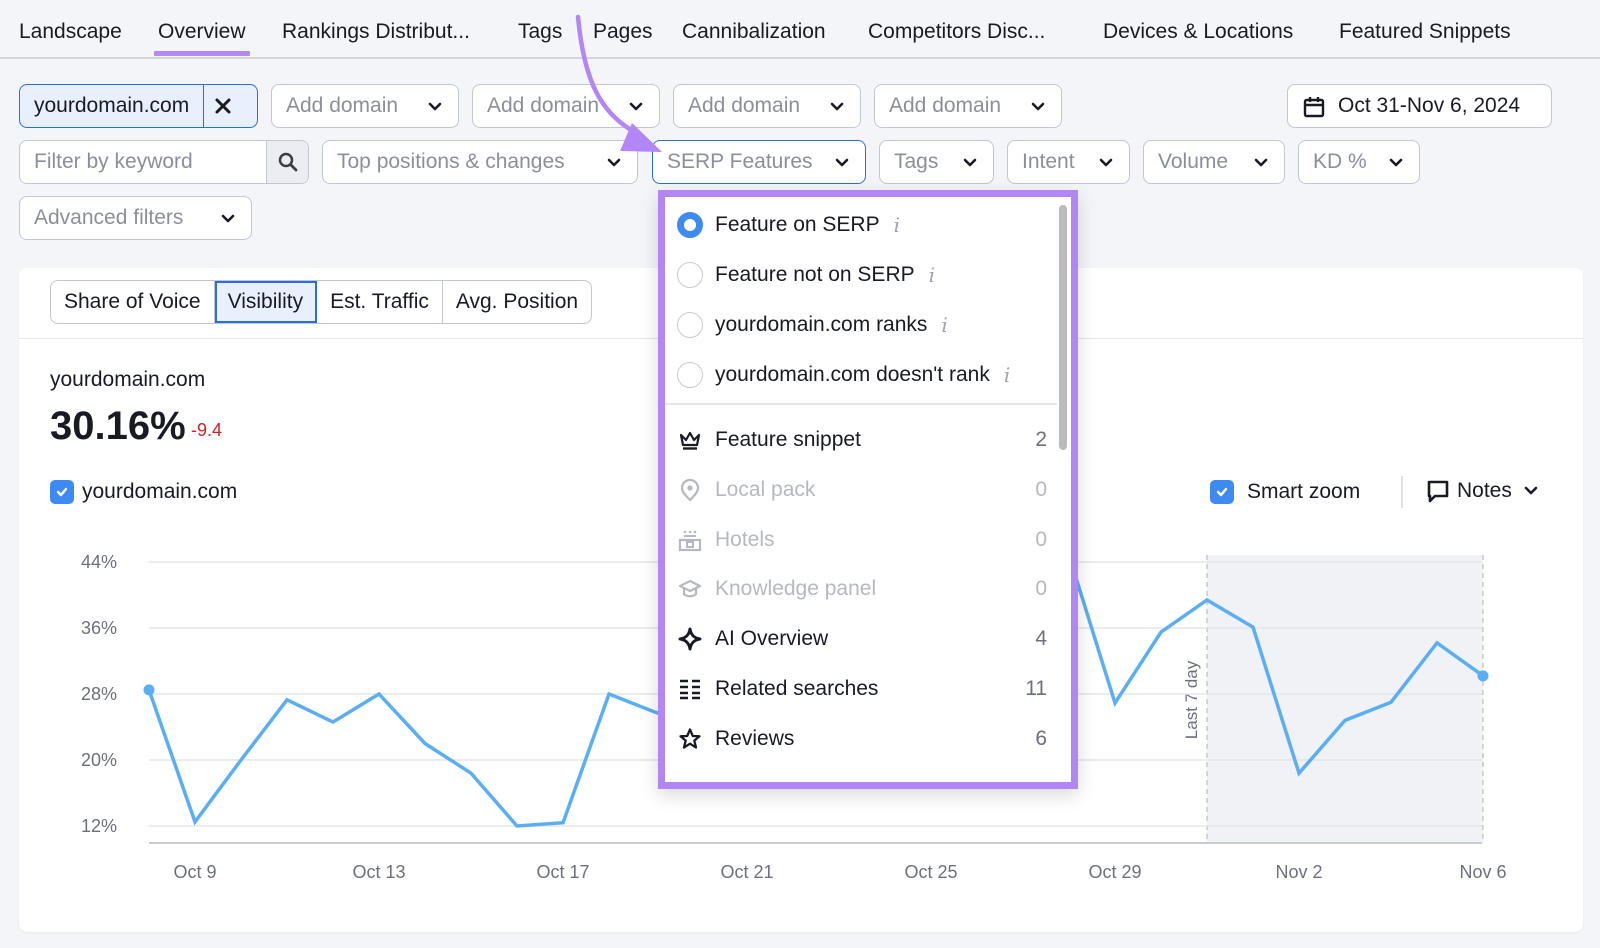  I want to click on x-tick-label: Oct 9, so click(194, 872).